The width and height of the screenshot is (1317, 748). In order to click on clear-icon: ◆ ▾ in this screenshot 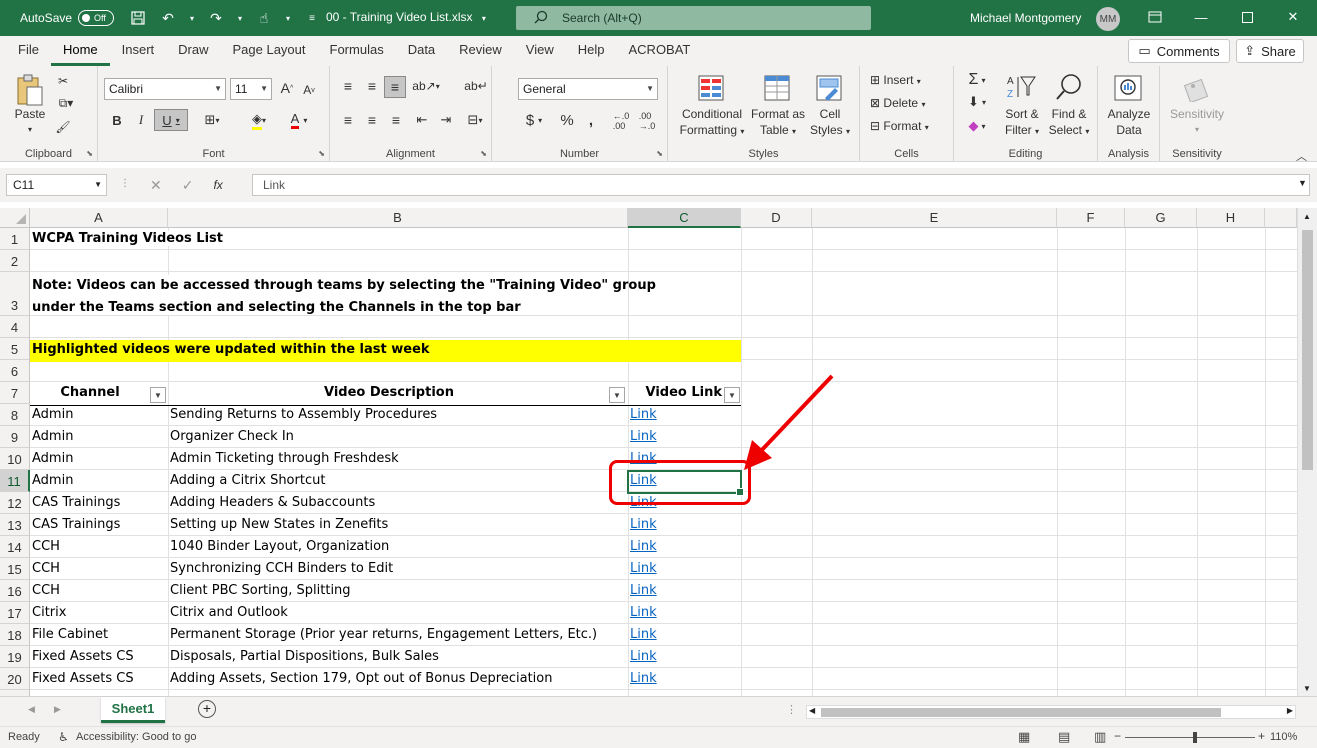, I will do `click(977, 126)`.